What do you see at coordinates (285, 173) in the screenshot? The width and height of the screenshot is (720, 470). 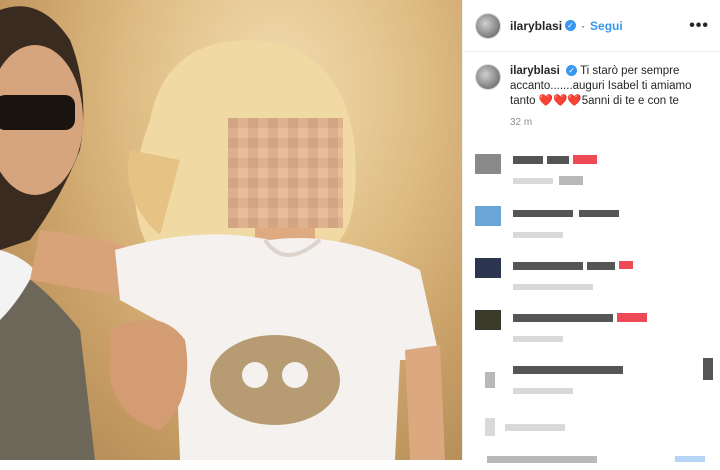 I see `pixelated-face` at bounding box center [285, 173].